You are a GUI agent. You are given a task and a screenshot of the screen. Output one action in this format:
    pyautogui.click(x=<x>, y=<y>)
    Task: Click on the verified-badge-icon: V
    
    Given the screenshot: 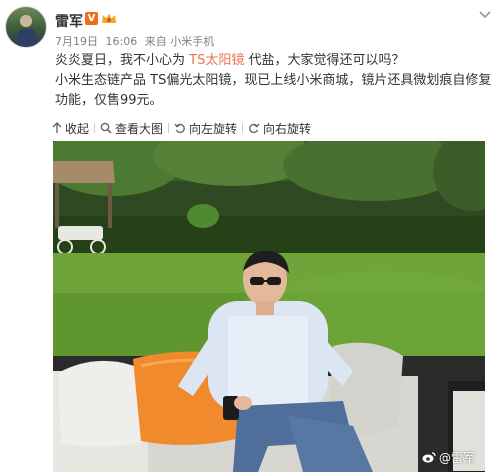 What is the action you would take?
    pyautogui.click(x=91, y=18)
    